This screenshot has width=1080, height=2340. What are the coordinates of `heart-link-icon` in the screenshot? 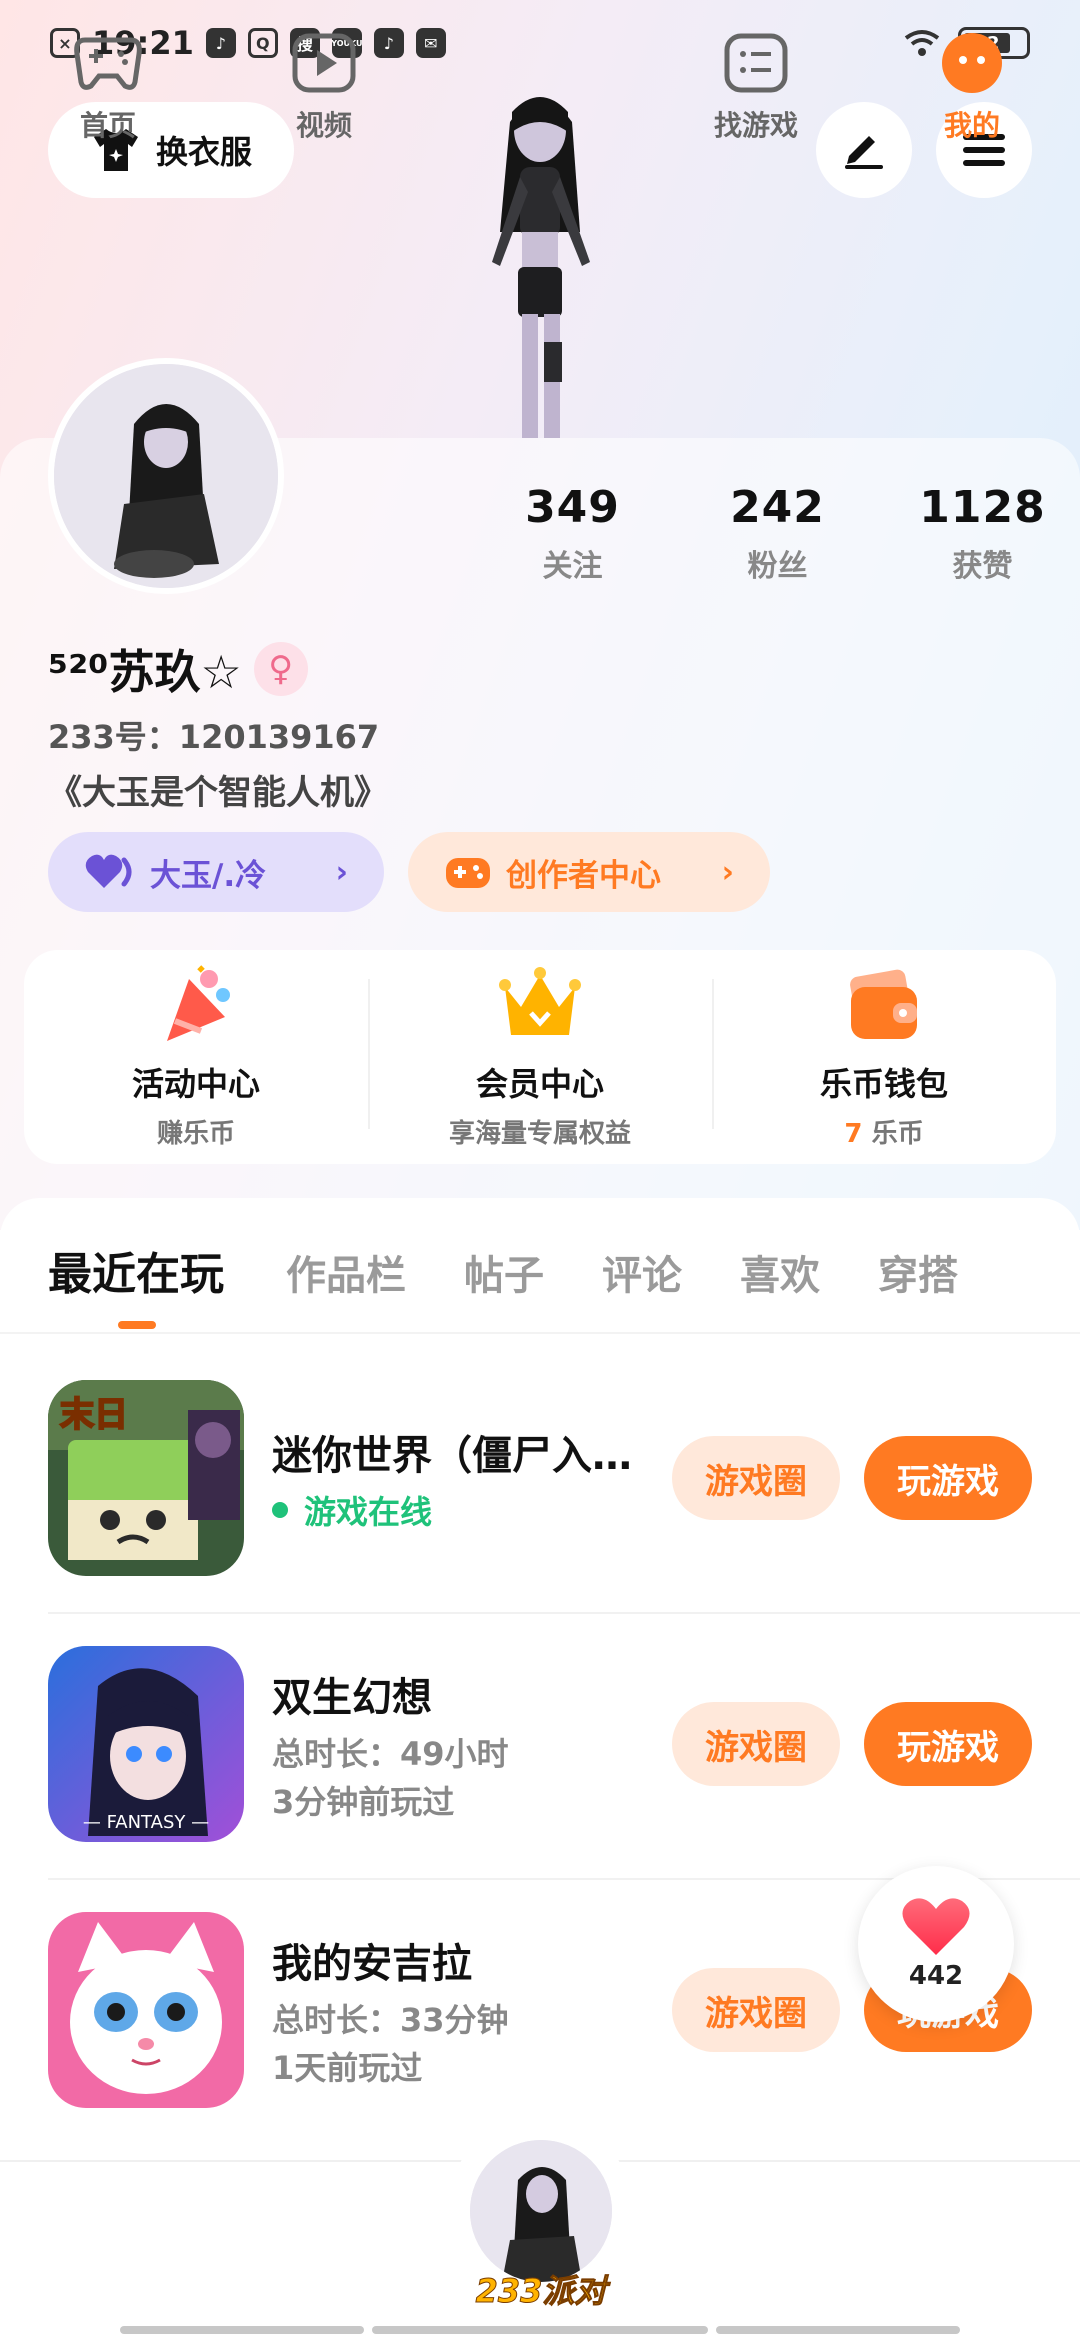 It's located at (108, 871).